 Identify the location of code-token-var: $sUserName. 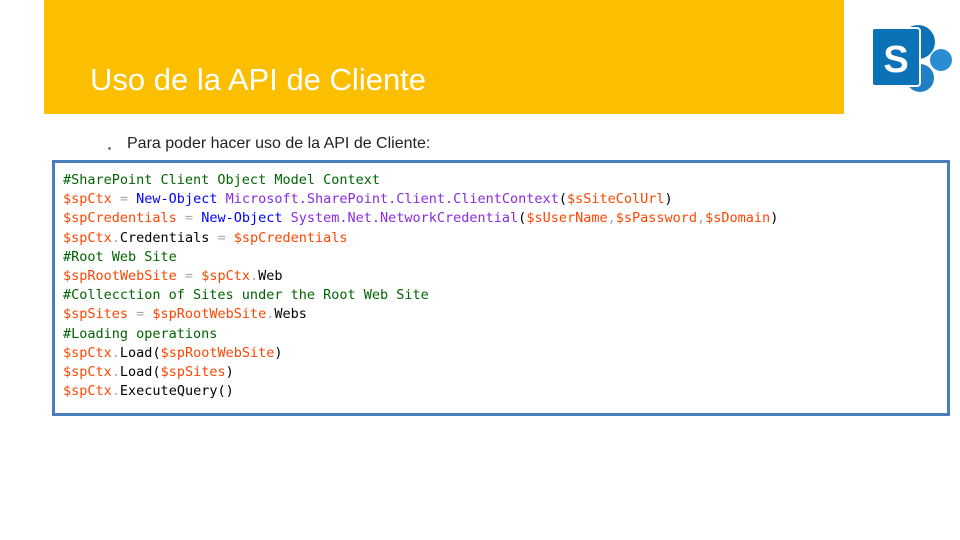
(567, 218).